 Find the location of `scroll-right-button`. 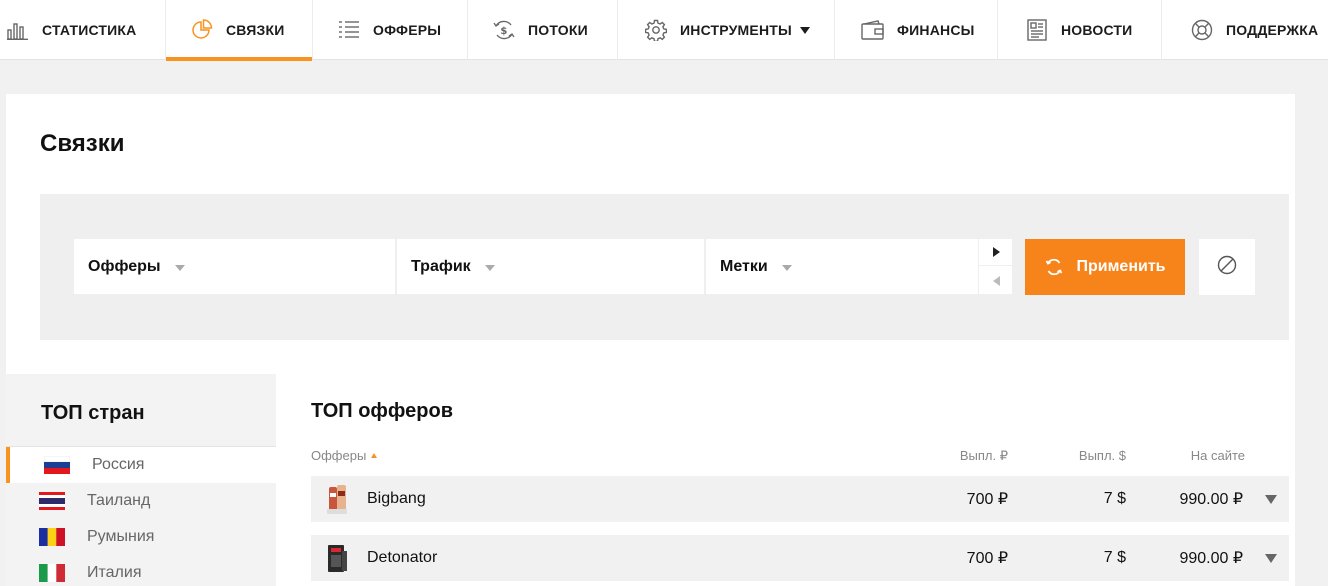

scroll-right-button is located at coordinates (996, 252).